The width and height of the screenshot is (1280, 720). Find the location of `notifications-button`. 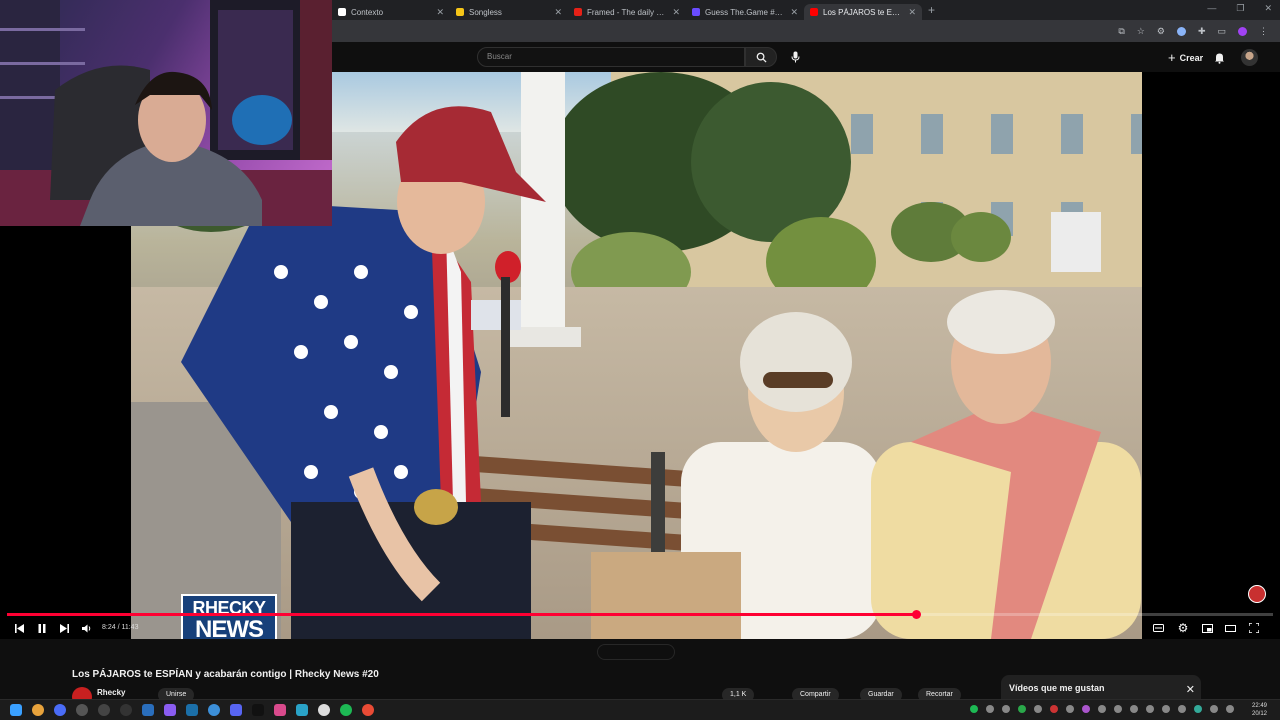

notifications-button is located at coordinates (1219, 60).